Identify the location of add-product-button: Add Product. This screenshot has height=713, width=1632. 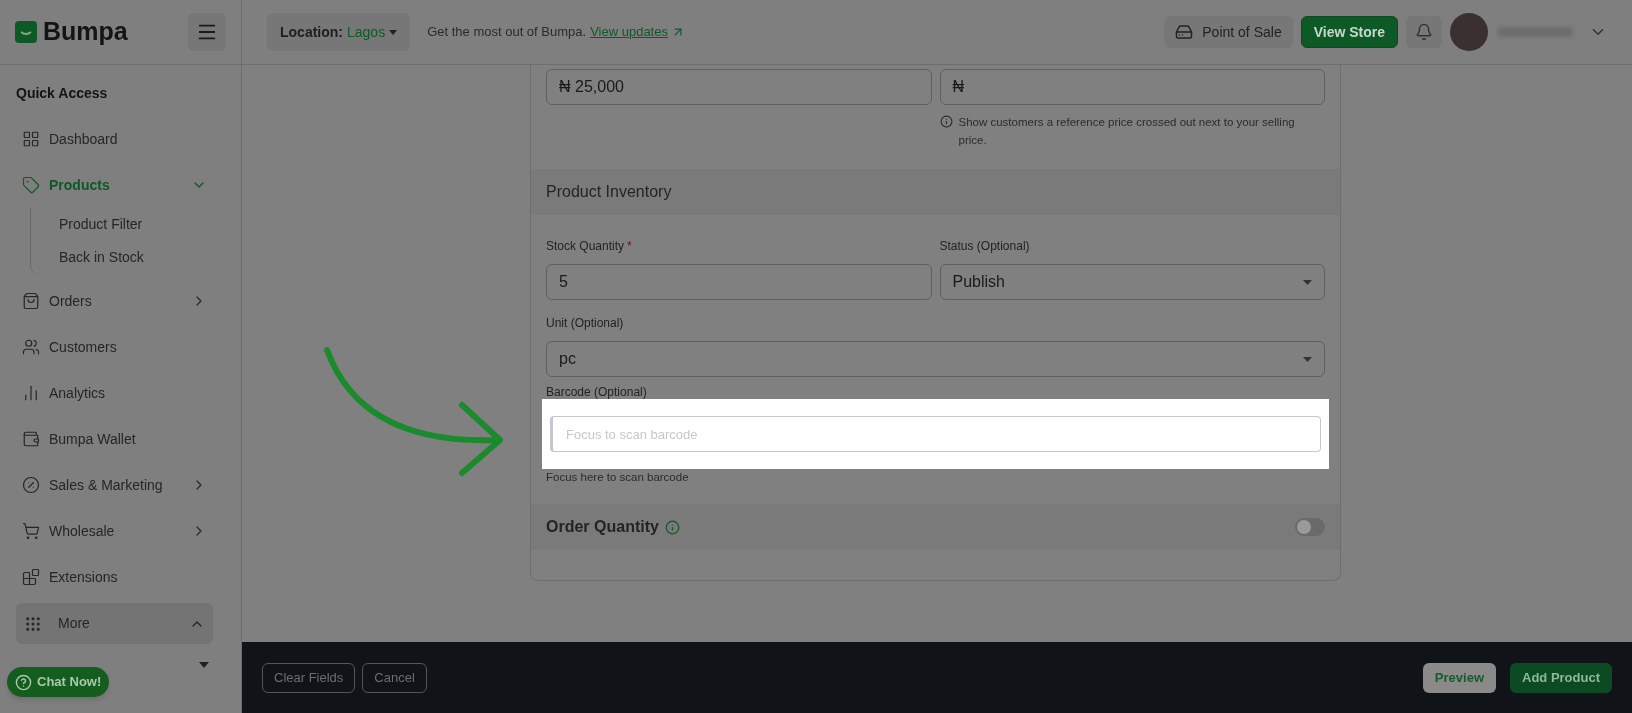
(1561, 677).